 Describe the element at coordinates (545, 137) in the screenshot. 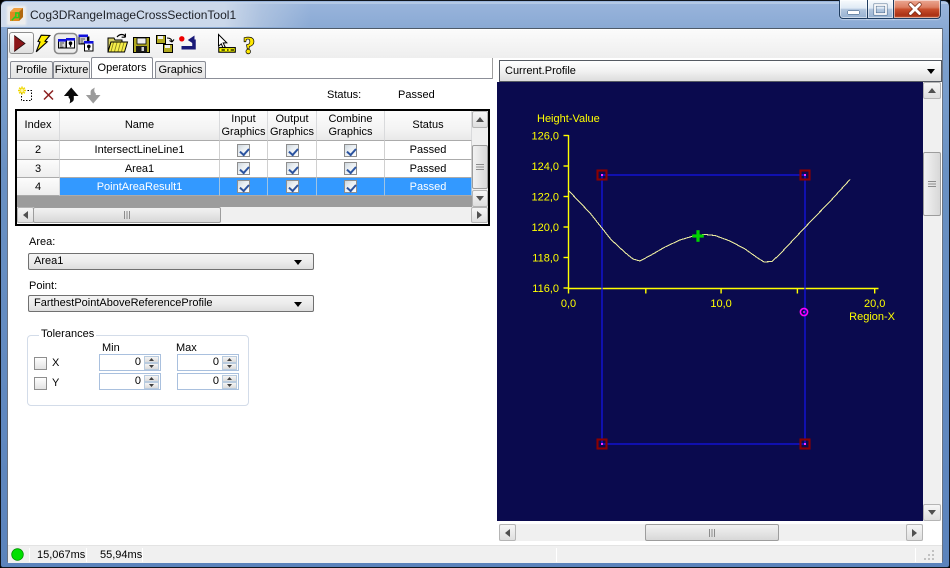

I see `svg-text: 126,0` at that location.